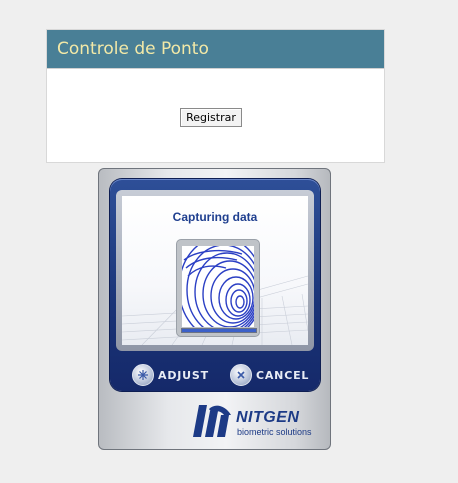  I want to click on brand-name: NITGEN, so click(268, 417).